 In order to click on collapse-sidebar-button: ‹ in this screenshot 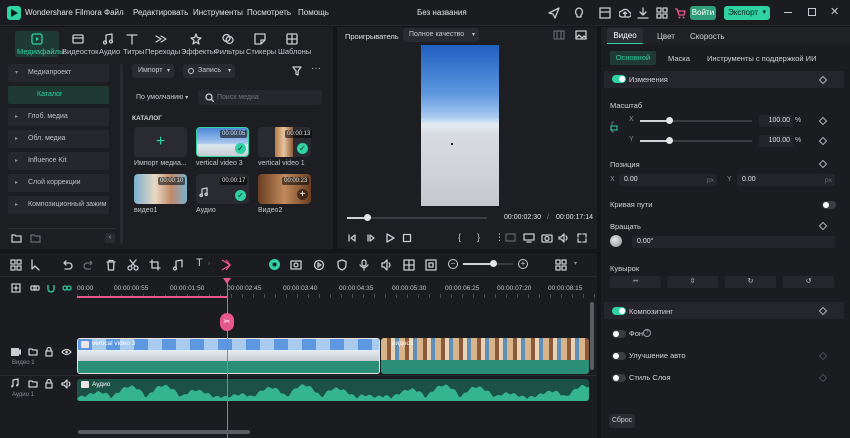, I will do `click(110, 238)`.